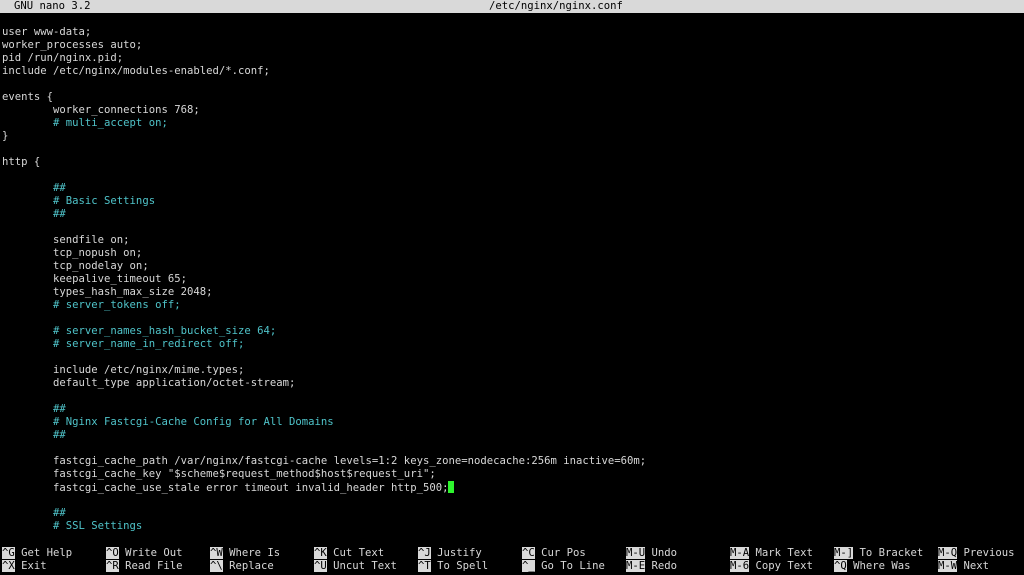 The image size is (1024, 575). I want to click on shortcut-label: To Bracket, so click(888, 553).